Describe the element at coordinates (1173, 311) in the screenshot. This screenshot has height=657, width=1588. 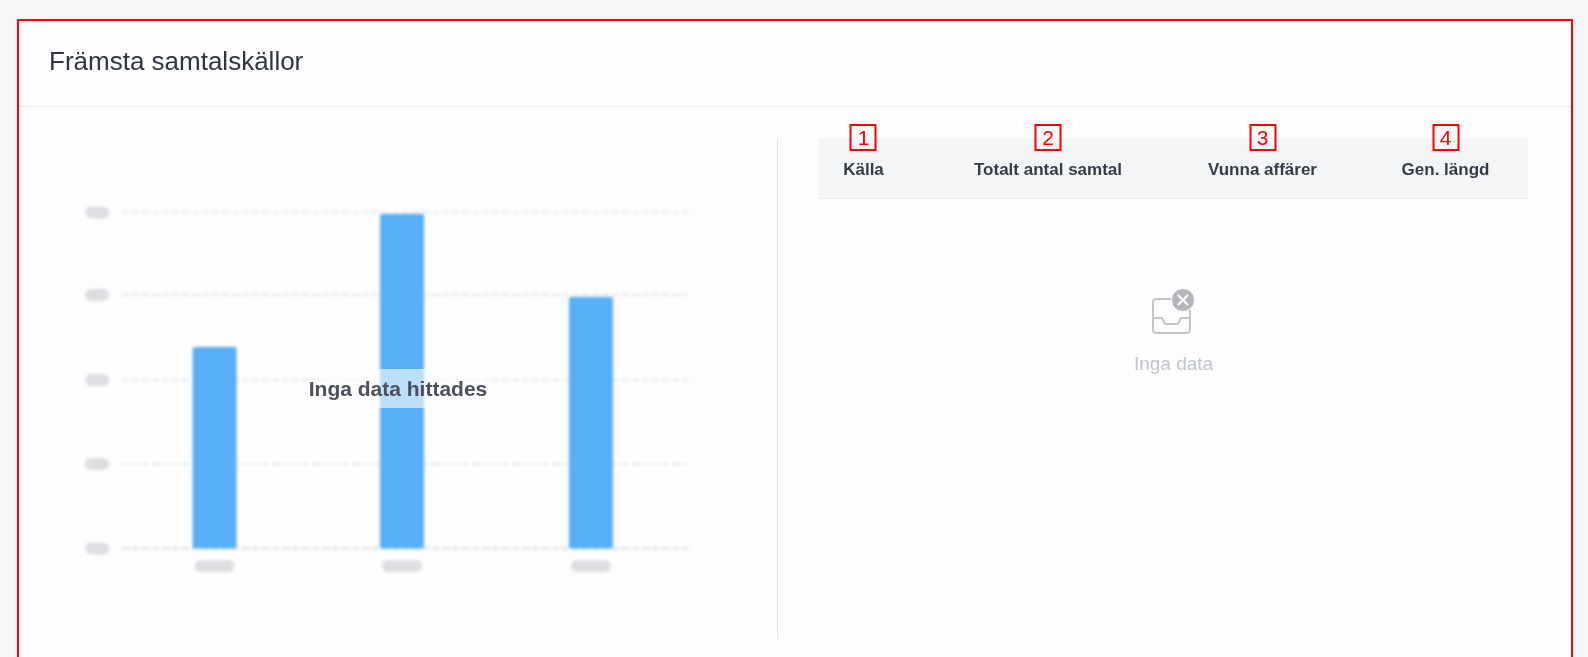
I see `empty-tray-icon` at that location.